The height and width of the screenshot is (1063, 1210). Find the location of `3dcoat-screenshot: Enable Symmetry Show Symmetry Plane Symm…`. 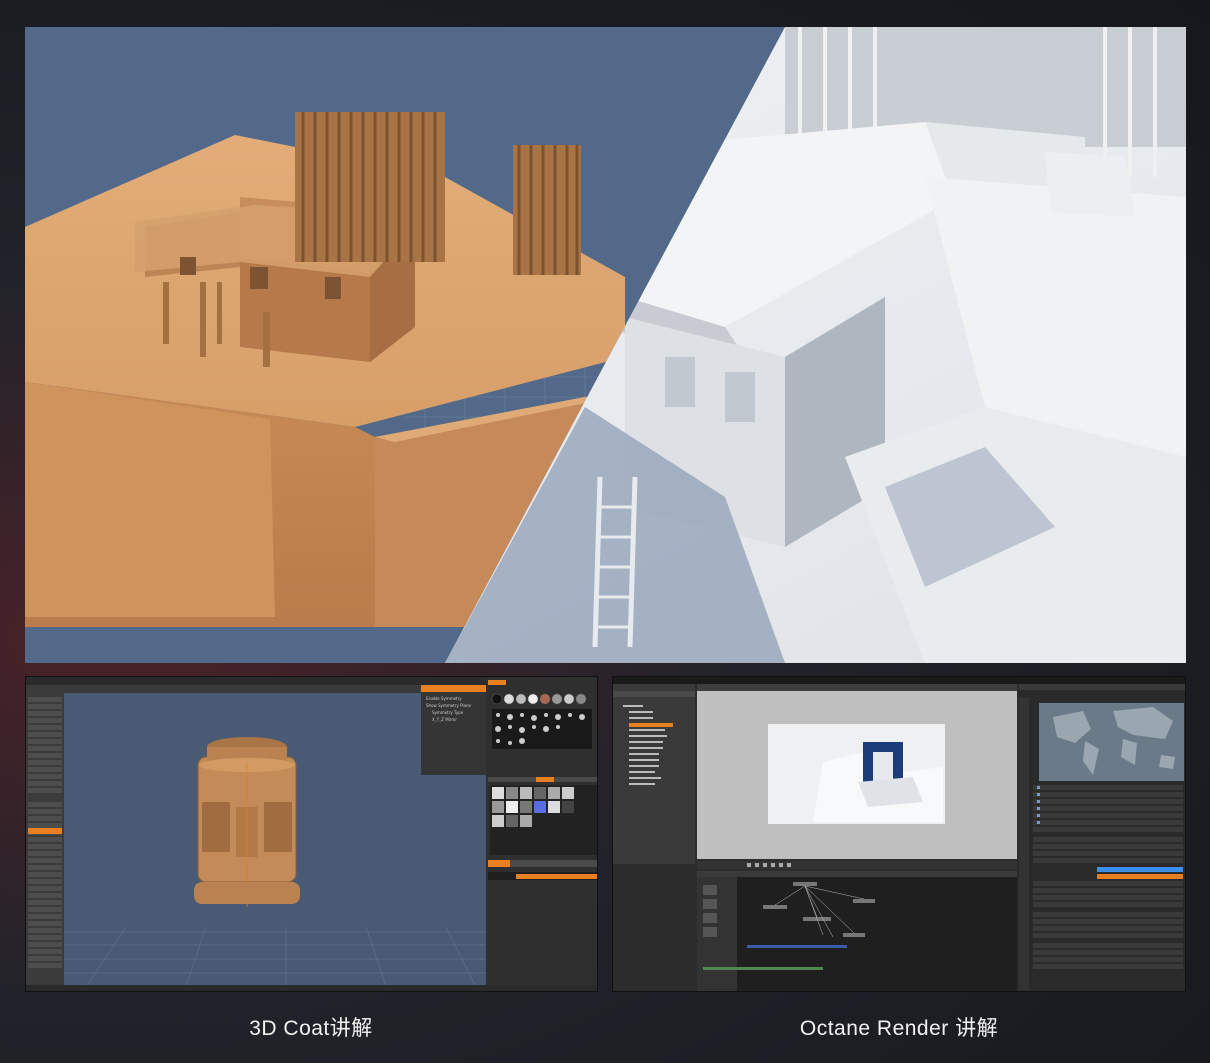

3dcoat-screenshot: Enable Symmetry Show Symmetry Plane Symm… is located at coordinates (311, 834).